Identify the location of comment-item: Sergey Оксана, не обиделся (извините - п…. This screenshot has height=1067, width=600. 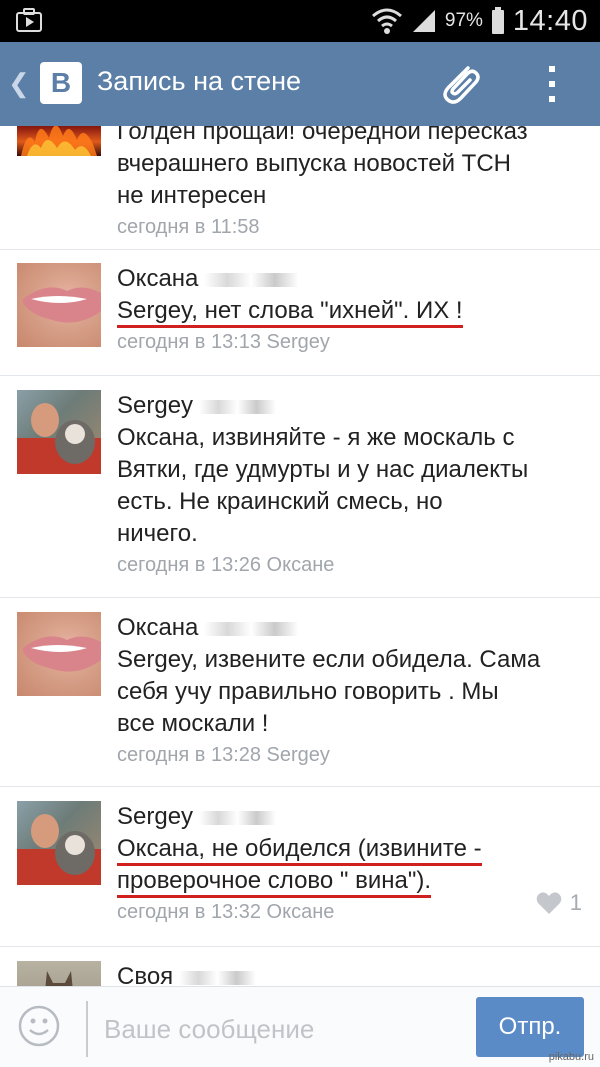
(300, 867).